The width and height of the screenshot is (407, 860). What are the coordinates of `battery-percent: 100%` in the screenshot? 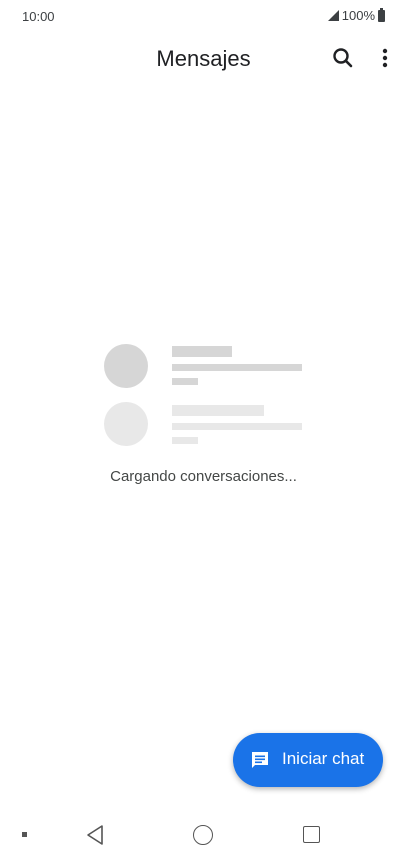 It's located at (358, 15).